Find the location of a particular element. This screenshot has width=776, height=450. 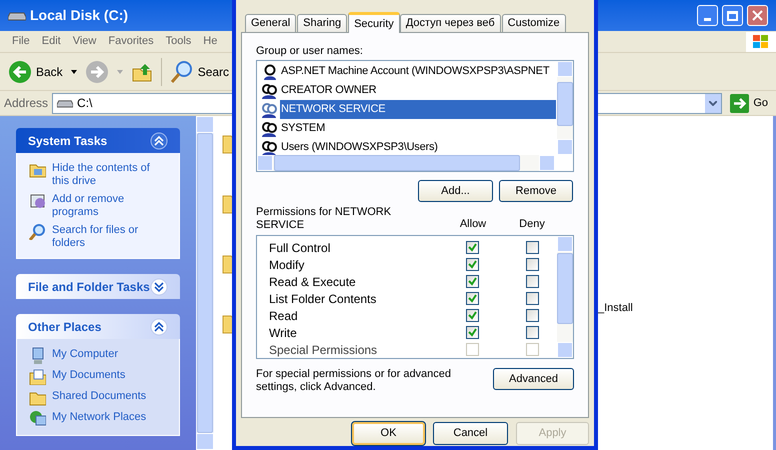

user-list-item: SYSTEM is located at coordinates (418, 128).